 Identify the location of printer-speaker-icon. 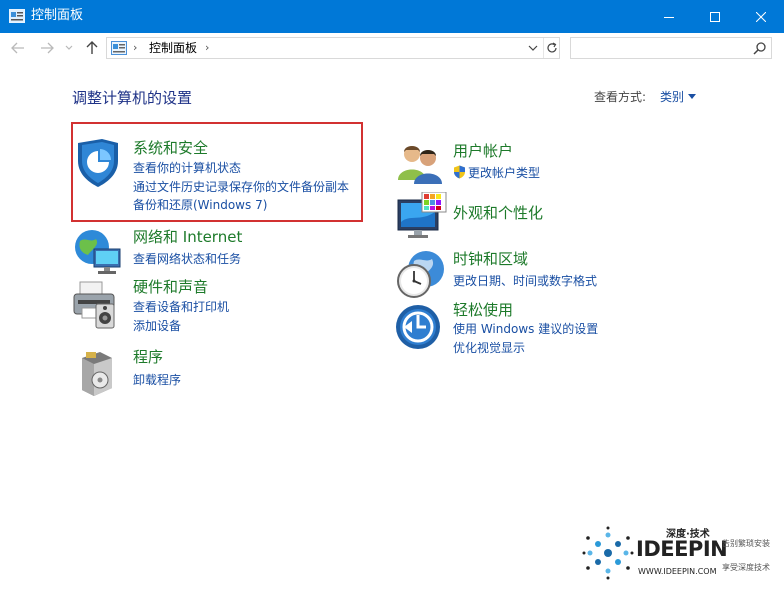
(98, 304).